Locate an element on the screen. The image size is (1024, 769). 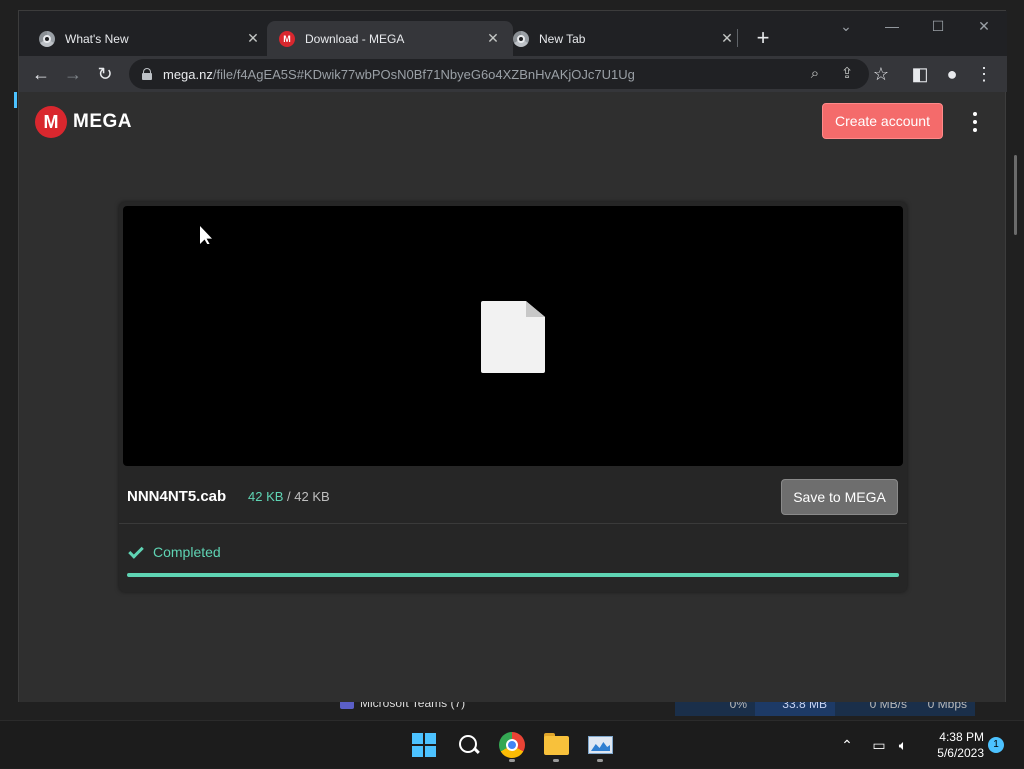
background-window-edge is located at coordinates (9, 395).